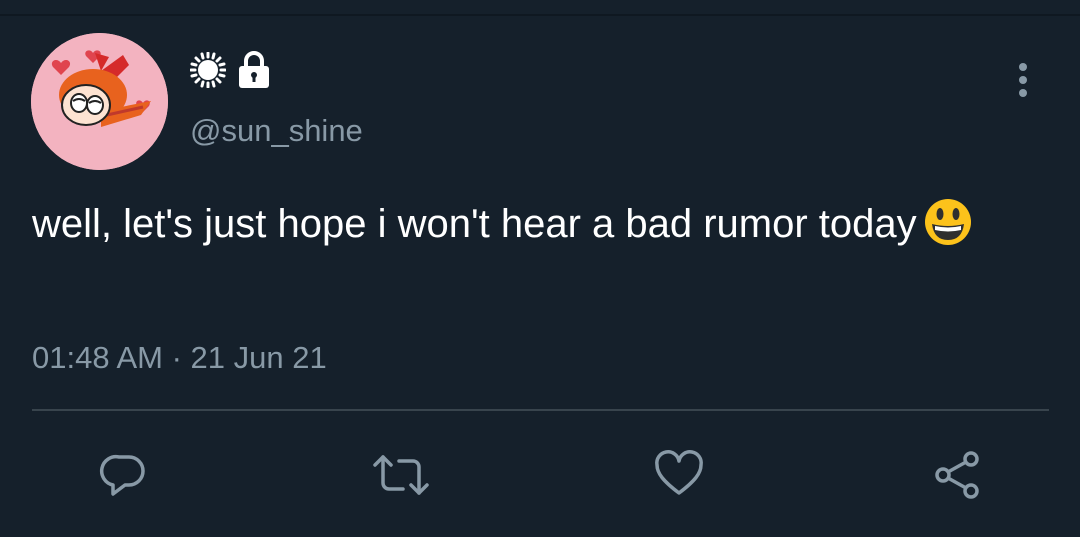 The width and height of the screenshot is (1080, 537). What do you see at coordinates (679, 472) in the screenshot?
I see `like-icon` at bounding box center [679, 472].